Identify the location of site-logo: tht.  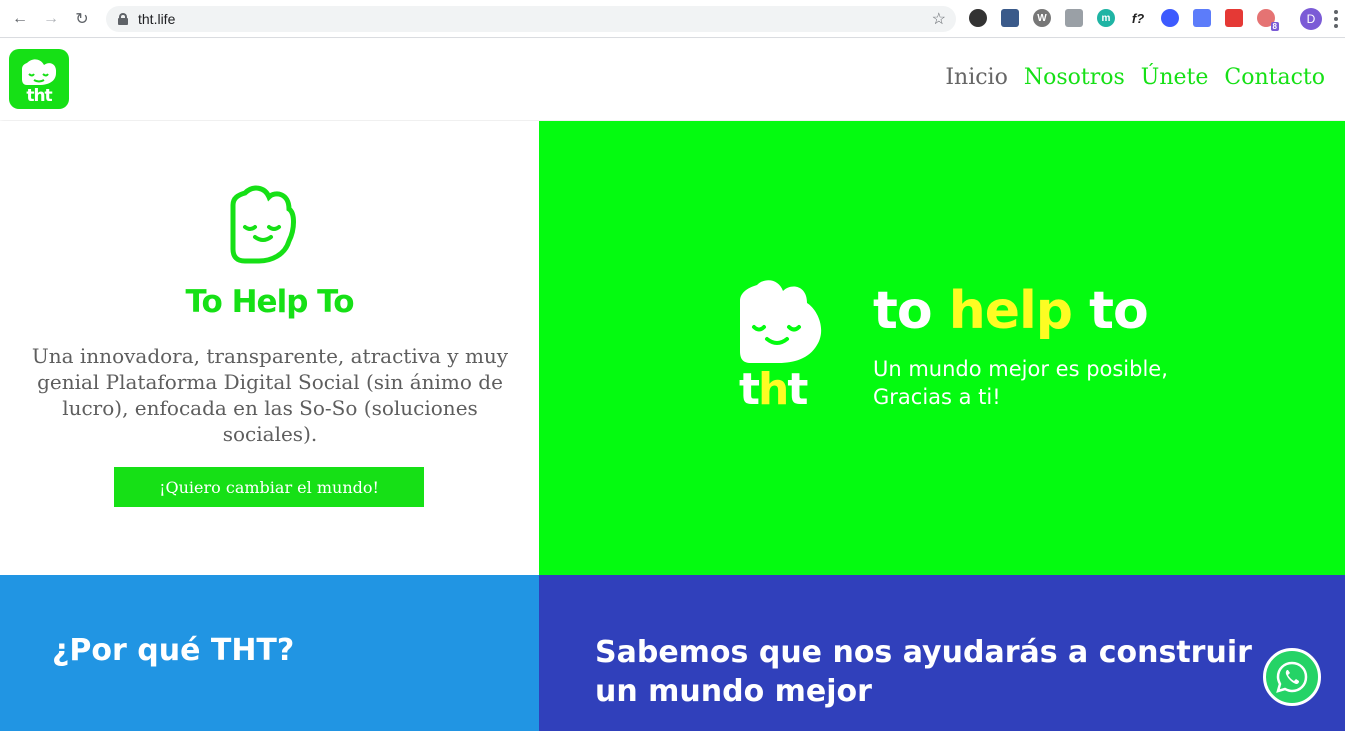
(39, 79).